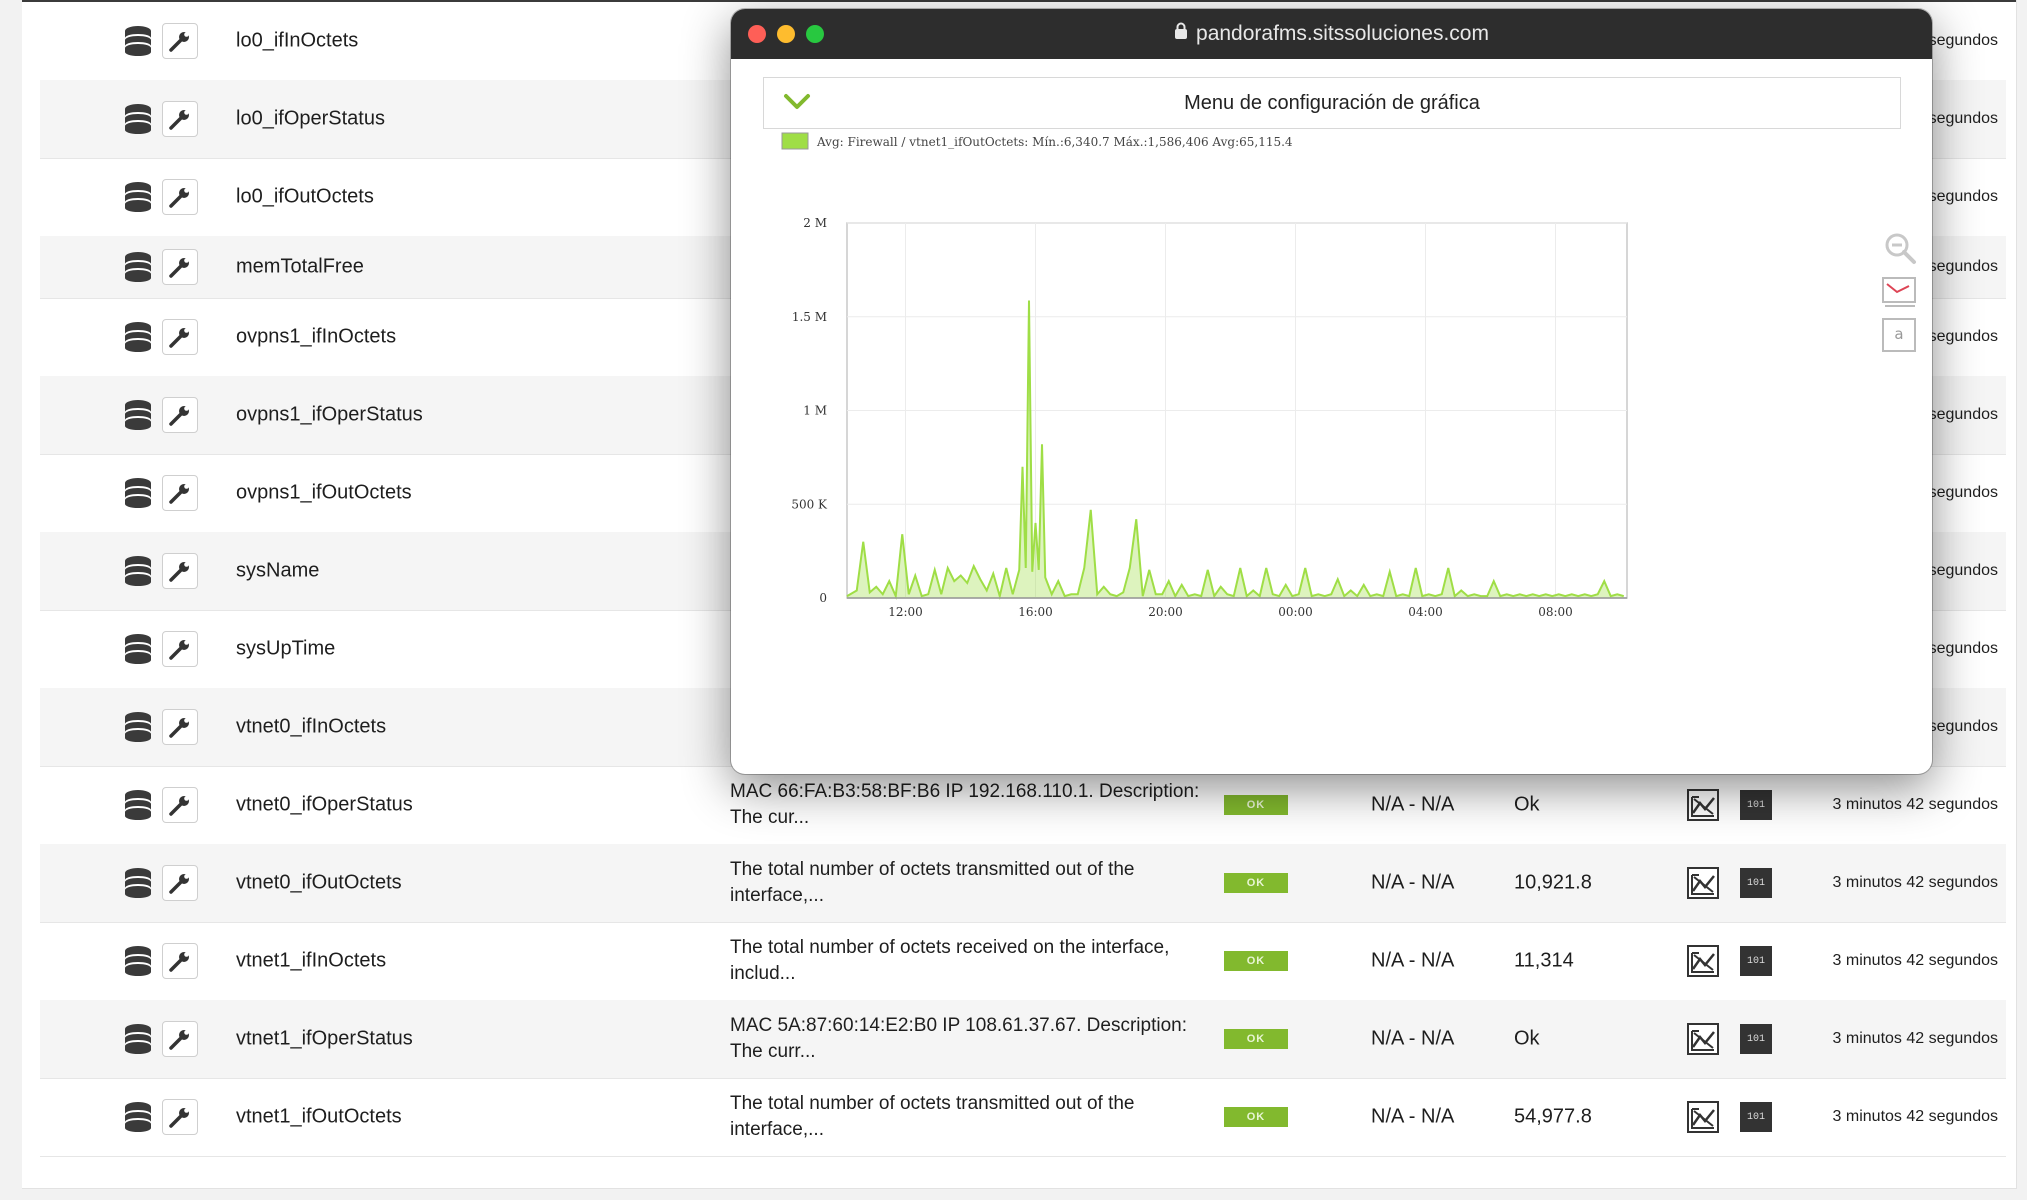 The height and width of the screenshot is (1200, 2027). What do you see at coordinates (310, 119) in the screenshot?
I see `module-name: lo0_ifOperStatus` at bounding box center [310, 119].